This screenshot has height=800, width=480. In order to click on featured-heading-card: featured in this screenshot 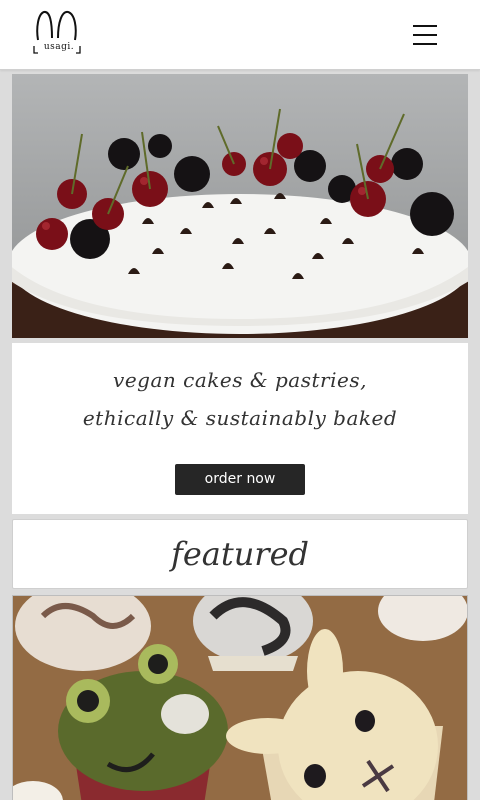, I will do `click(240, 554)`.